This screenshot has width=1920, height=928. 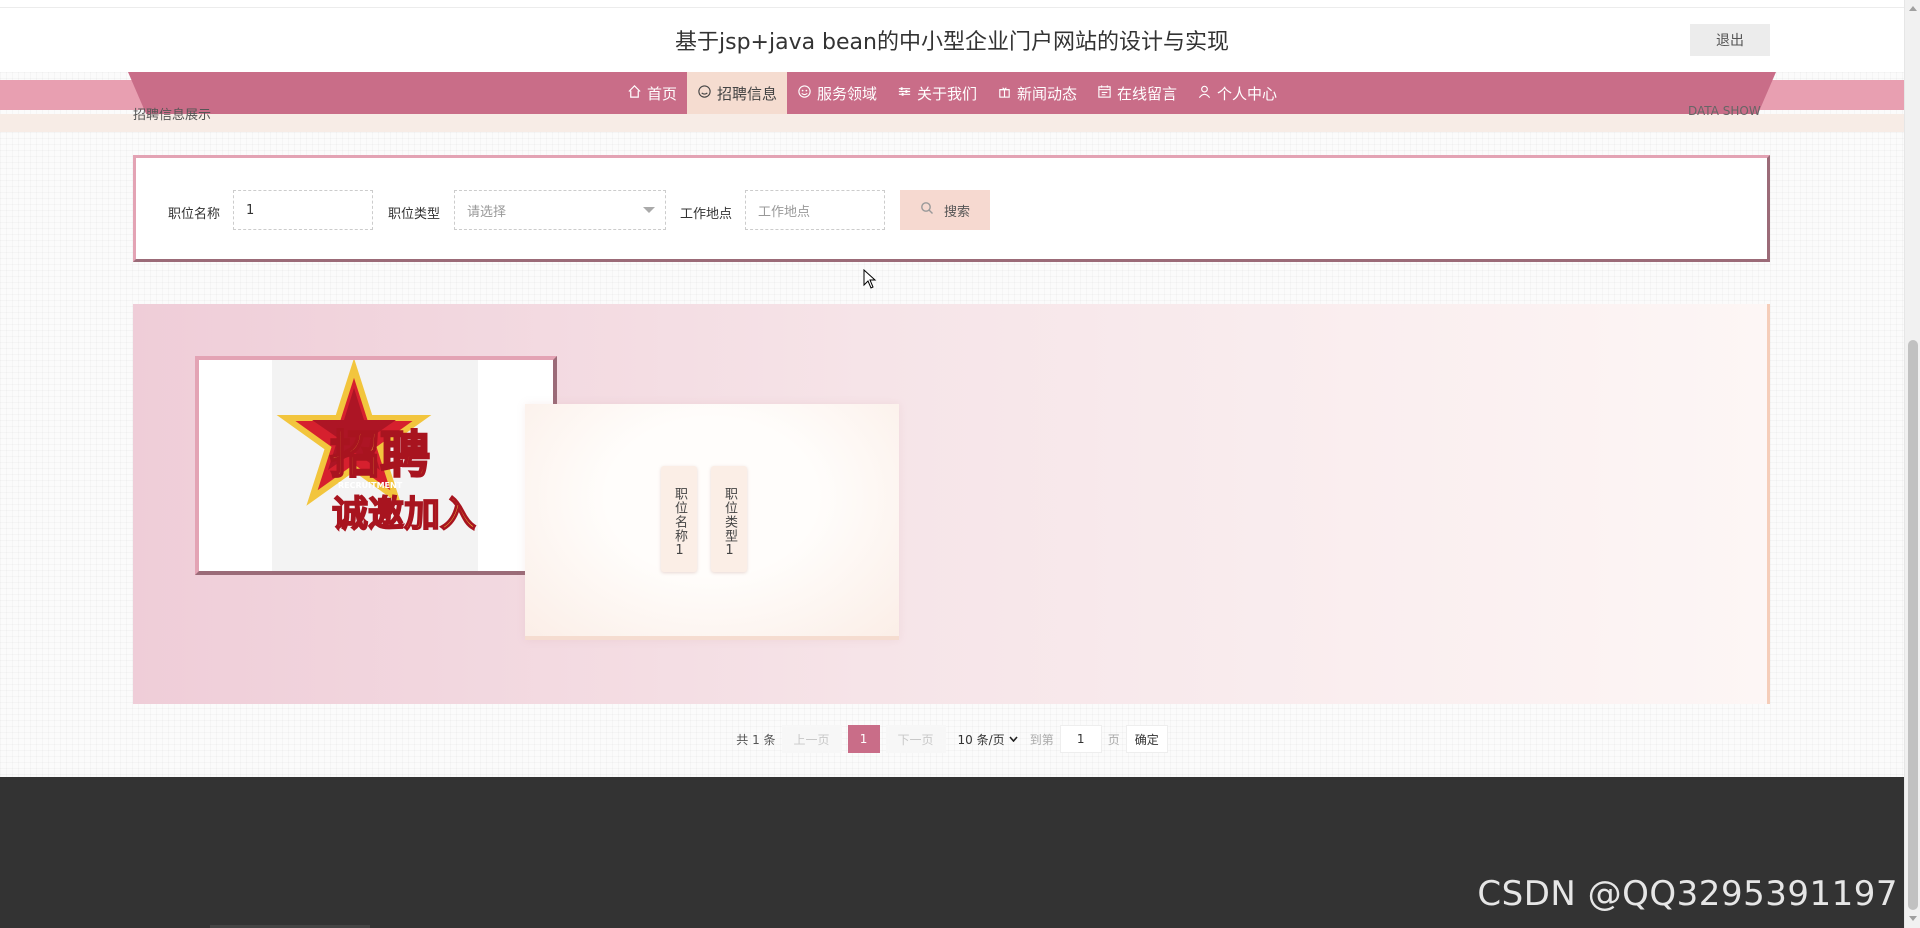 What do you see at coordinates (1913, 8) in the screenshot?
I see `scroll-up-icon` at bounding box center [1913, 8].